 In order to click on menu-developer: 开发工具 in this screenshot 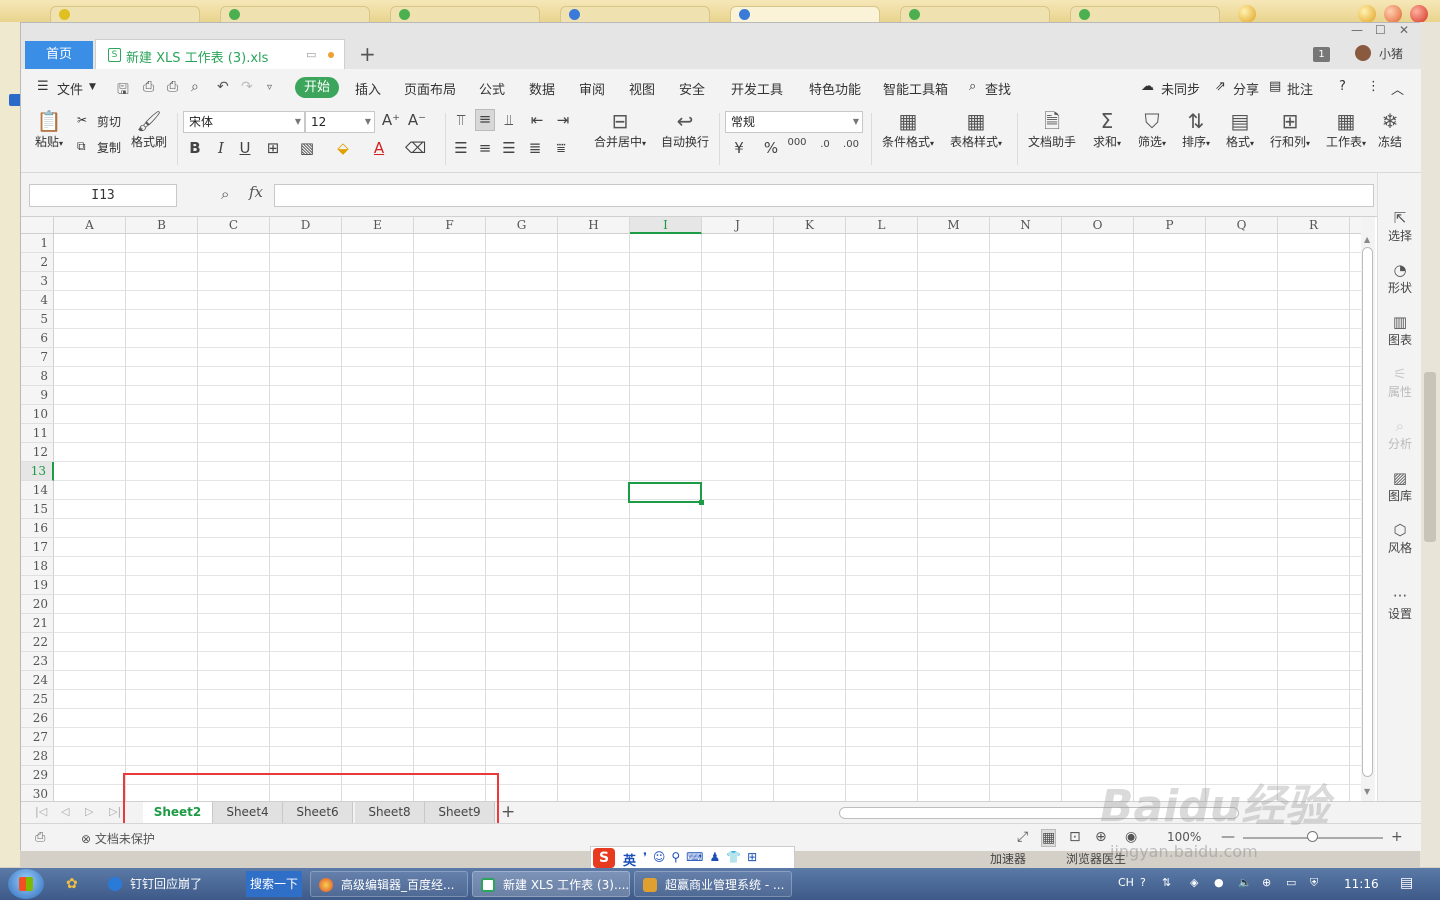, I will do `click(757, 88)`.